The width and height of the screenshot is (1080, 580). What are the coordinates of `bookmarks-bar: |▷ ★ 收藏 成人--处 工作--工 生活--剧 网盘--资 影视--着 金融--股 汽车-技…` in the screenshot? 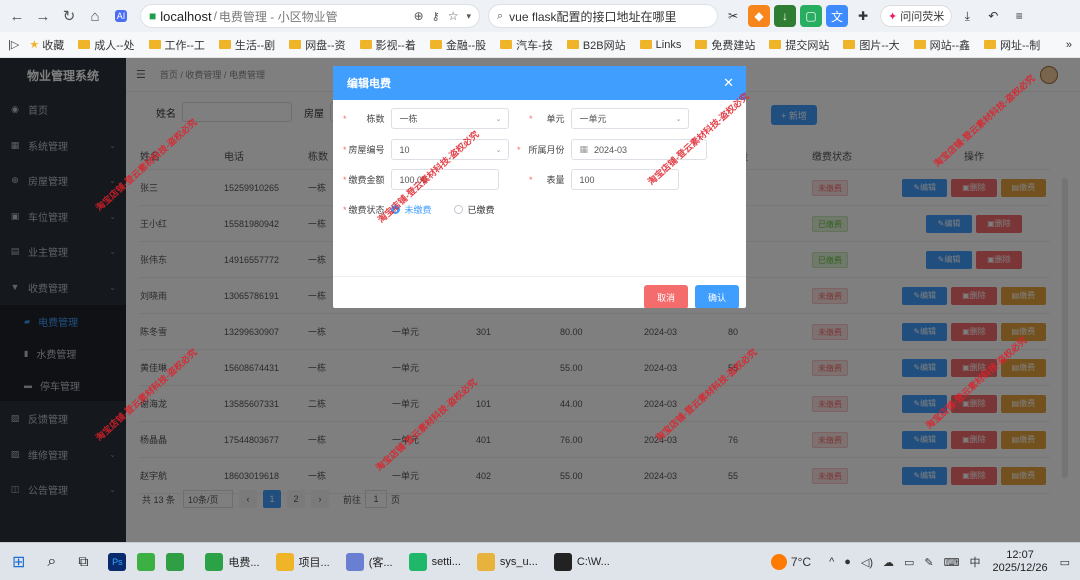 It's located at (540, 45).